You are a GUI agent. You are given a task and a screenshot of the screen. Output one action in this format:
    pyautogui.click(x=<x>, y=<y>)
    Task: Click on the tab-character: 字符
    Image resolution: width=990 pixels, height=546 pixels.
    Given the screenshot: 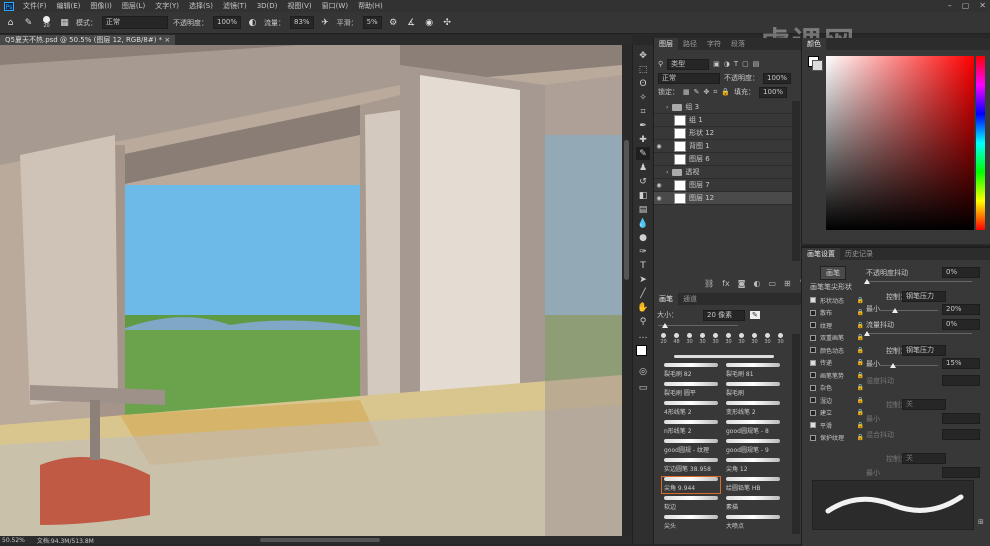 What is the action you would take?
    pyautogui.click(x=714, y=44)
    